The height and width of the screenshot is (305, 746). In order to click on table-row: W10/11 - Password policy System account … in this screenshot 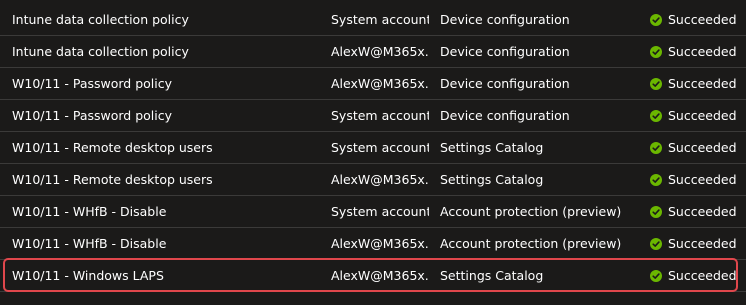, I will do `click(373, 116)`.